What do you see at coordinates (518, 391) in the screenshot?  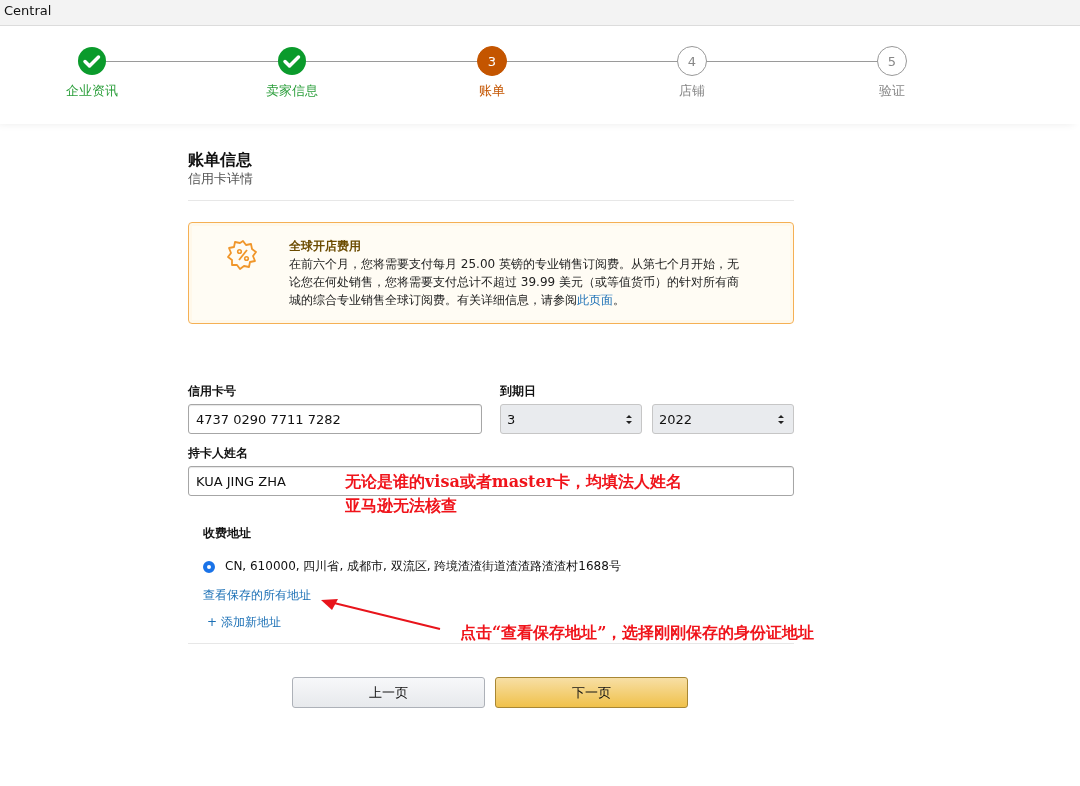 I see `field-label: 到期日` at bounding box center [518, 391].